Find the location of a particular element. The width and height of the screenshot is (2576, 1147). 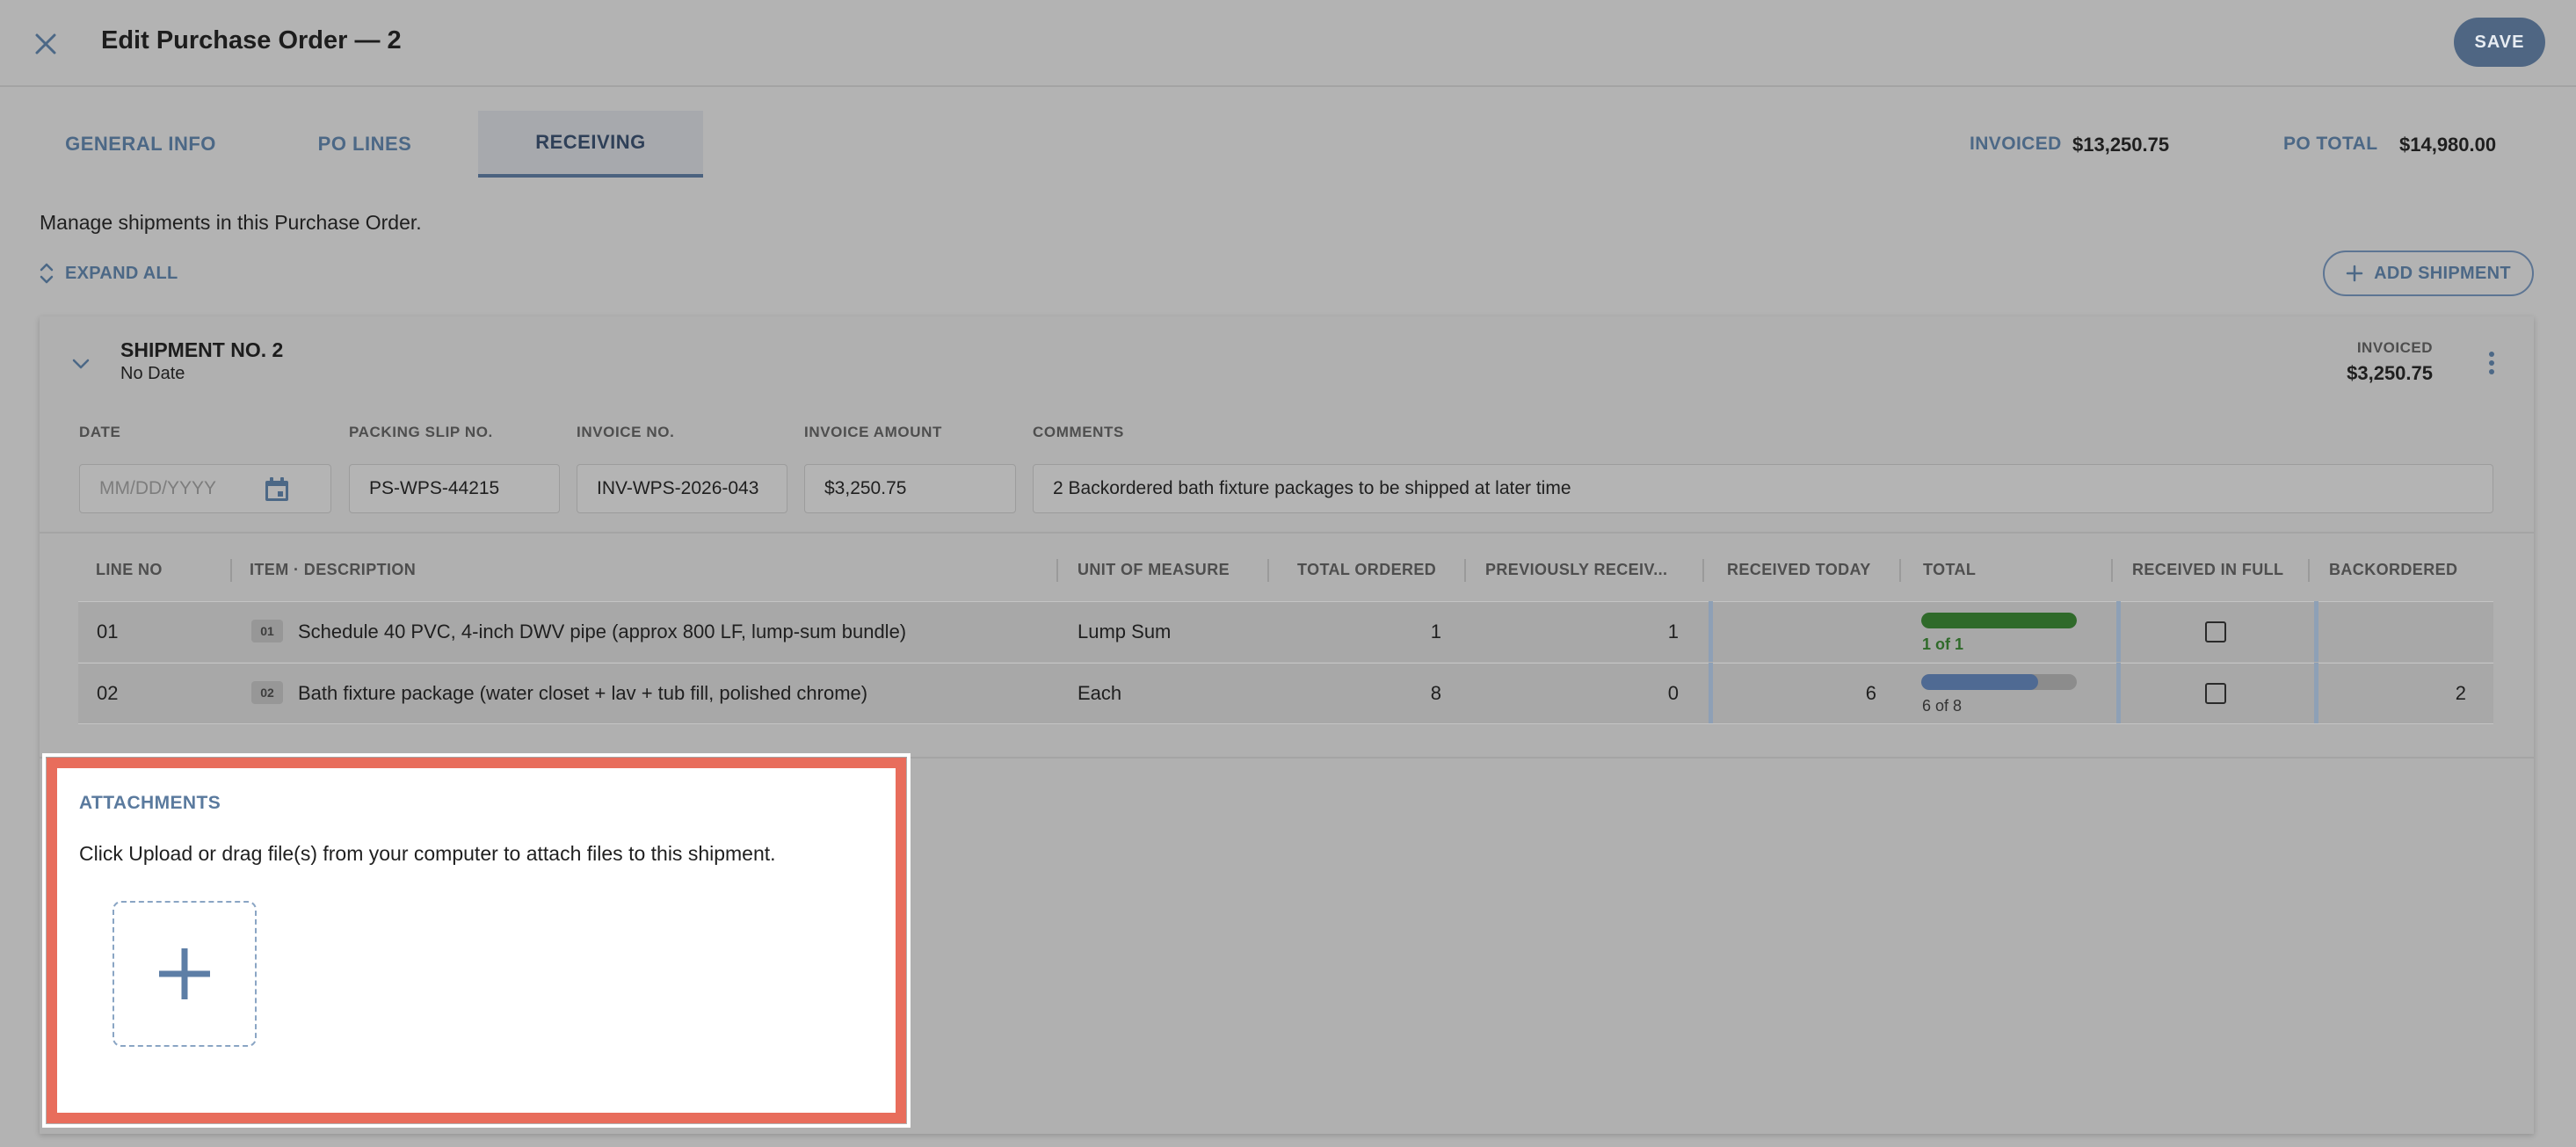

date-label: DATE is located at coordinates (100, 432).